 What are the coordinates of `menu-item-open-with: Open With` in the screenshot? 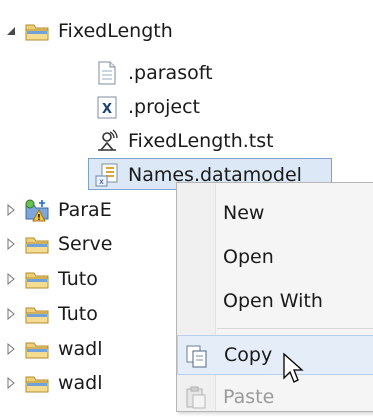 It's located at (275, 301).